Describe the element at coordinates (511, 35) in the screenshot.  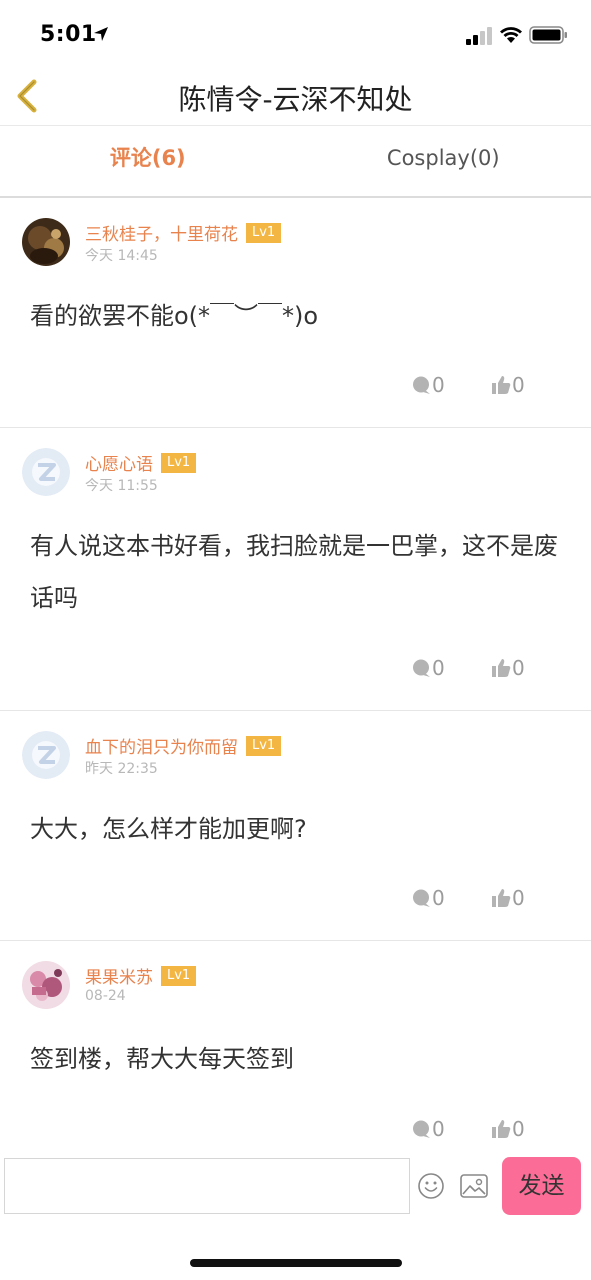
I see `wifi-icon` at that location.